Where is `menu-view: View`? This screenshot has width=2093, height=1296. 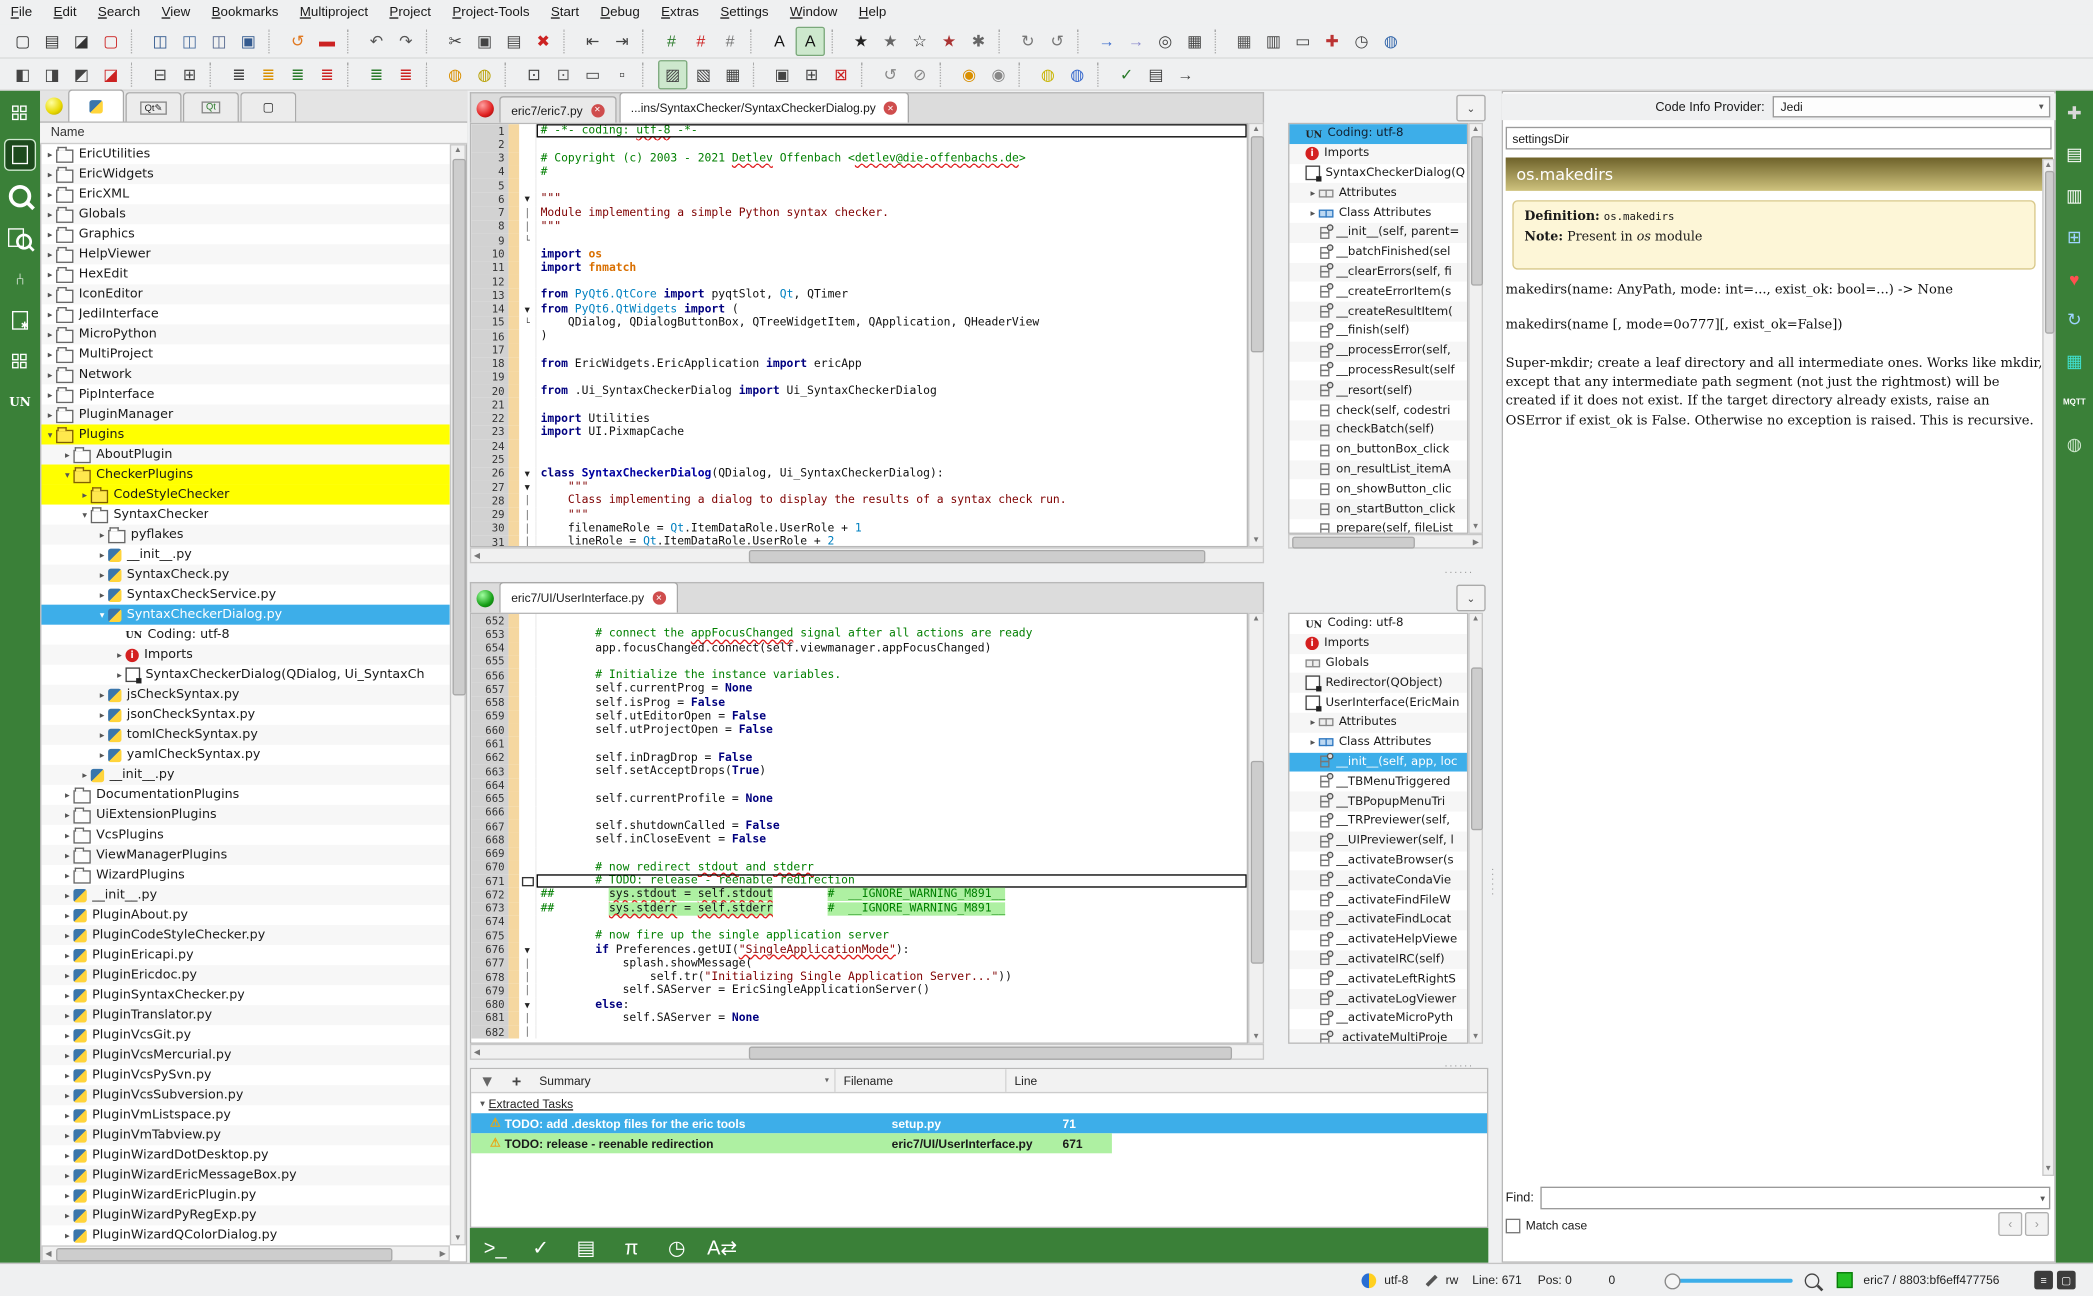
menu-view: View is located at coordinates (176, 11).